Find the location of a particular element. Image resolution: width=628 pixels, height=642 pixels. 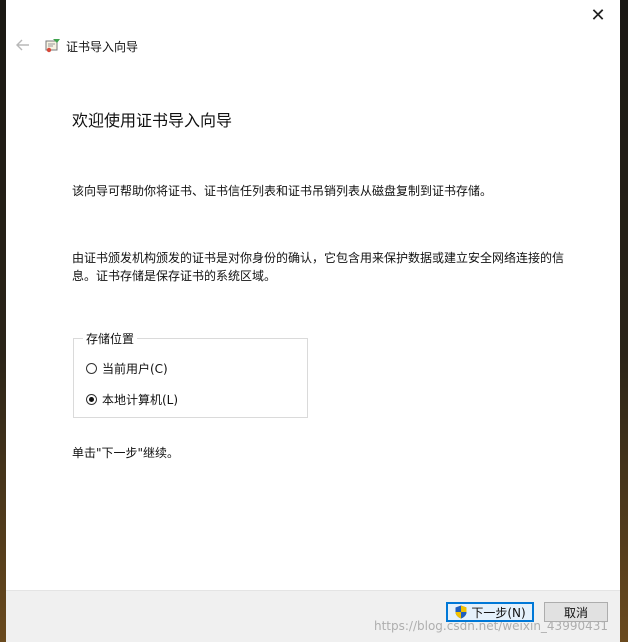

close-button: ✕ is located at coordinates (598, 16).